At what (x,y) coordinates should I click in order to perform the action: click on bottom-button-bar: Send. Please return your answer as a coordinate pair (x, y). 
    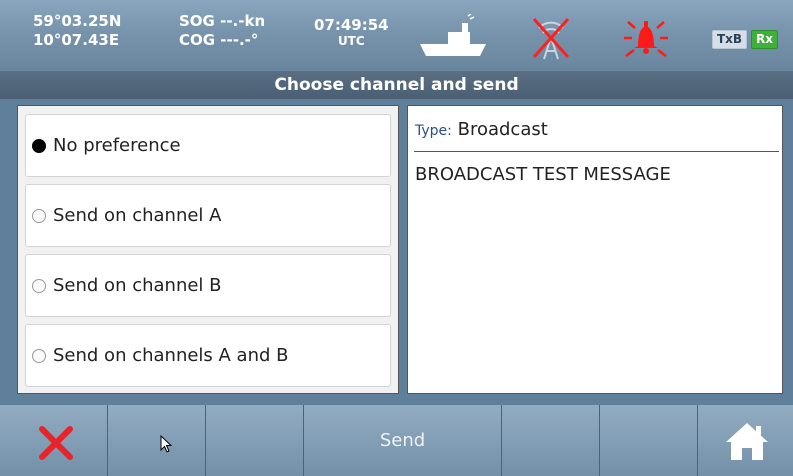
    Looking at the image, I should click on (396, 440).